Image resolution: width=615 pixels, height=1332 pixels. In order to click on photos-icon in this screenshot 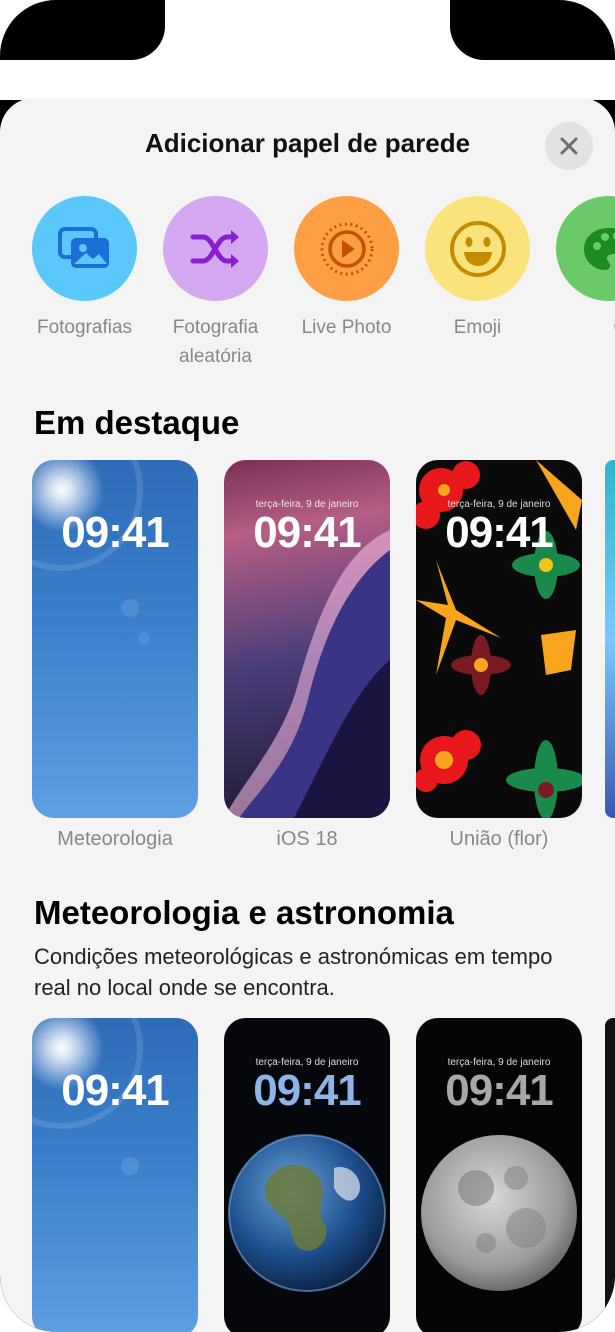, I will do `click(84, 248)`.